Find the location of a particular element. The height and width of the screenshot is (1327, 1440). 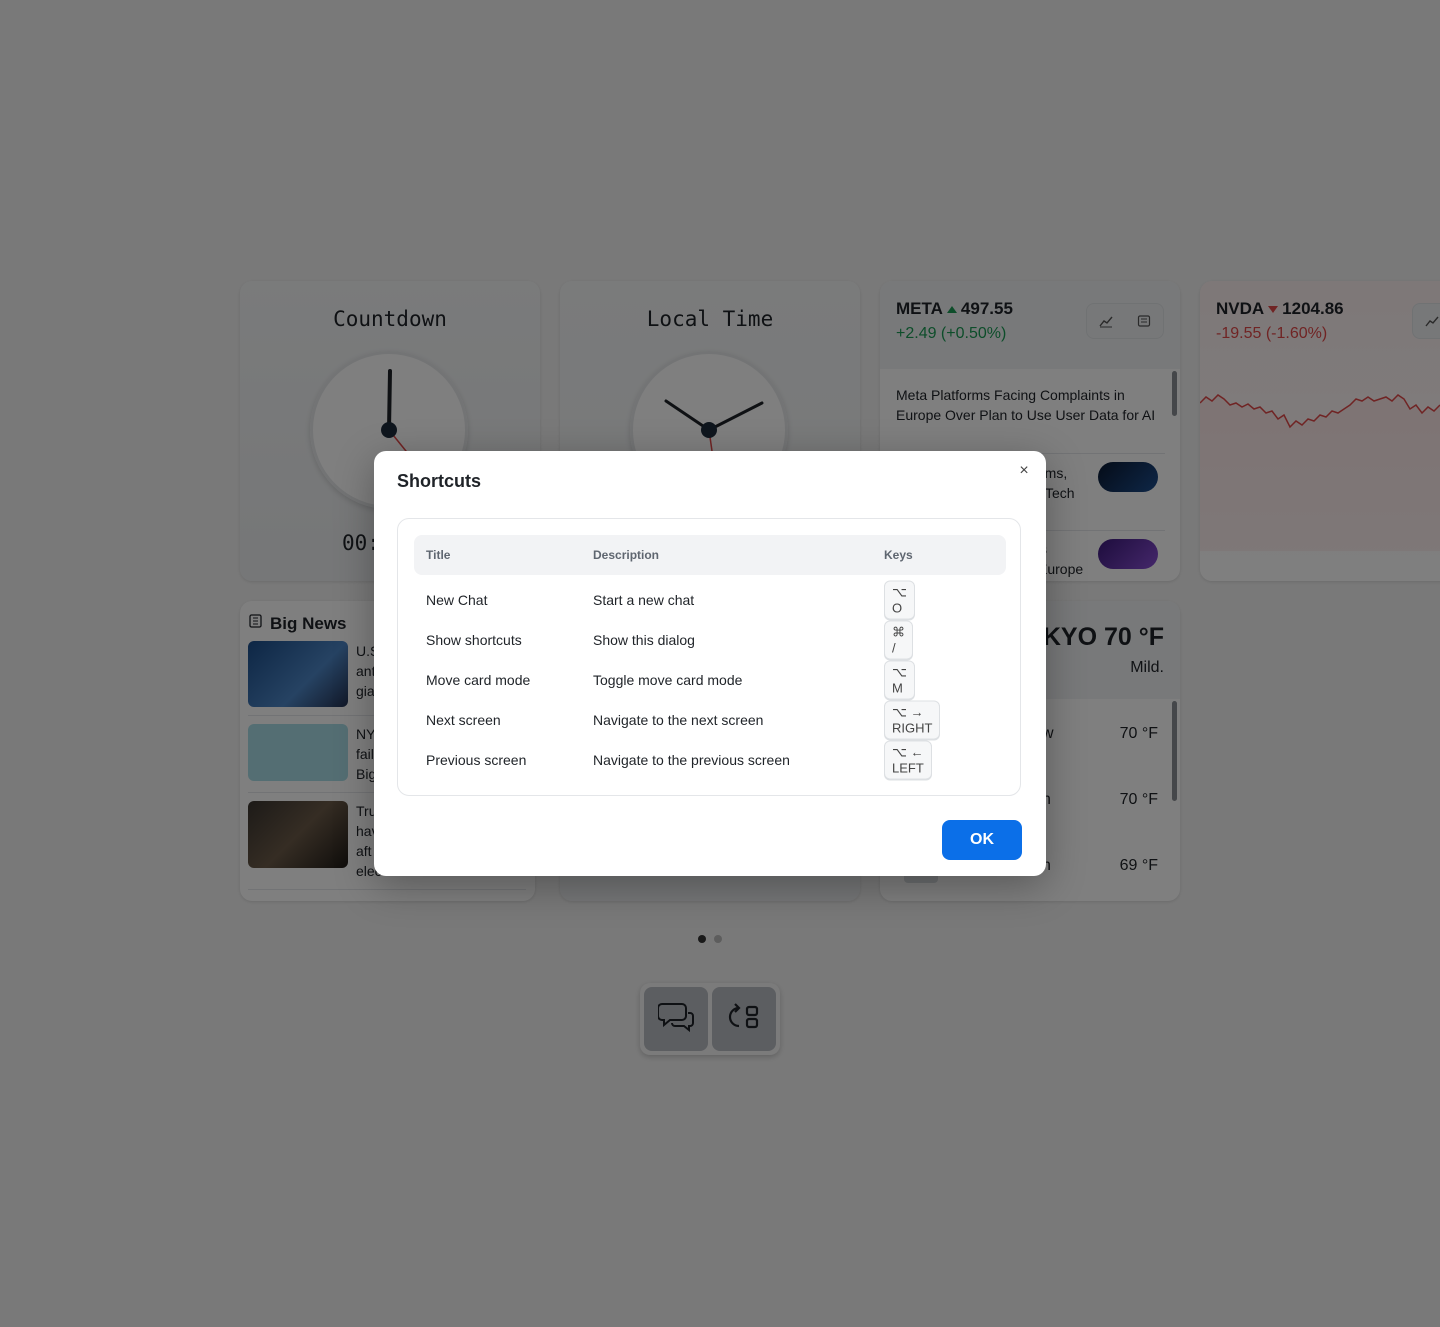

shortcut-title: Move card mode is located at coordinates (478, 680).